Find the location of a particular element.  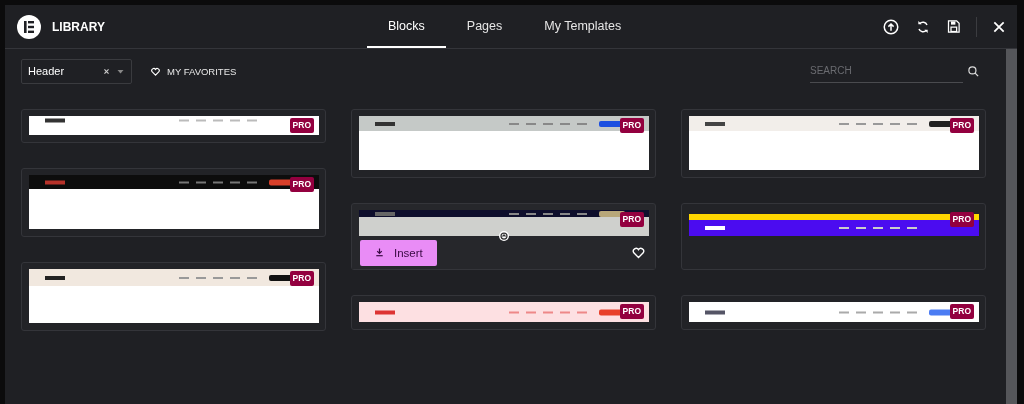

scrollbar is located at coordinates (1011, 226).